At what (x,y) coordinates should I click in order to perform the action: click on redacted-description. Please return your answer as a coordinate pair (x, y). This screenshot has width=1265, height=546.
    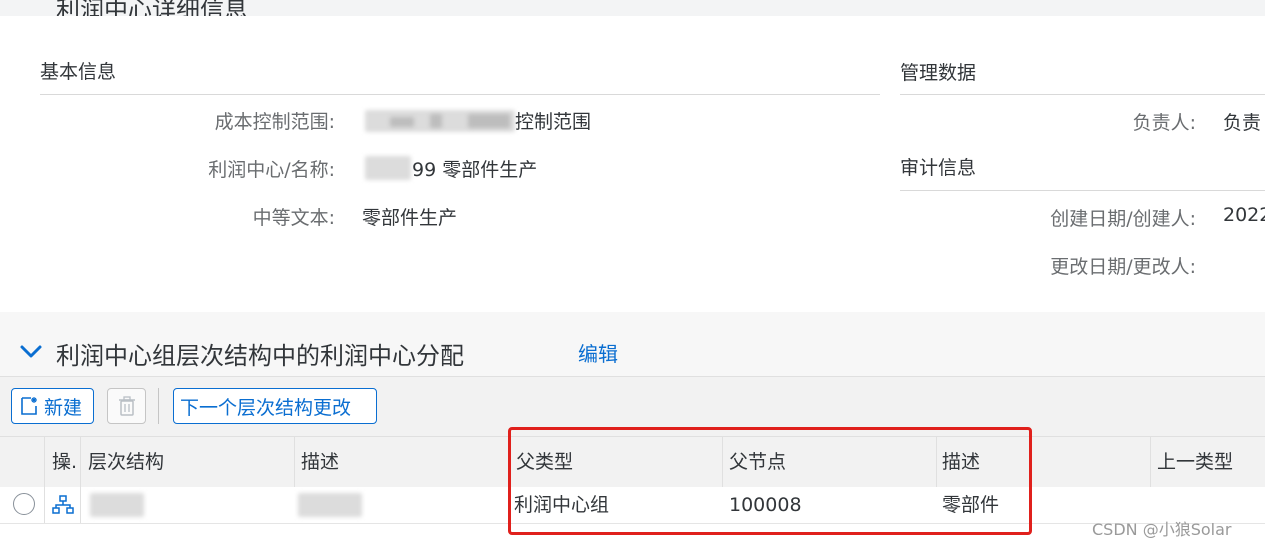
    Looking at the image, I should click on (330, 505).